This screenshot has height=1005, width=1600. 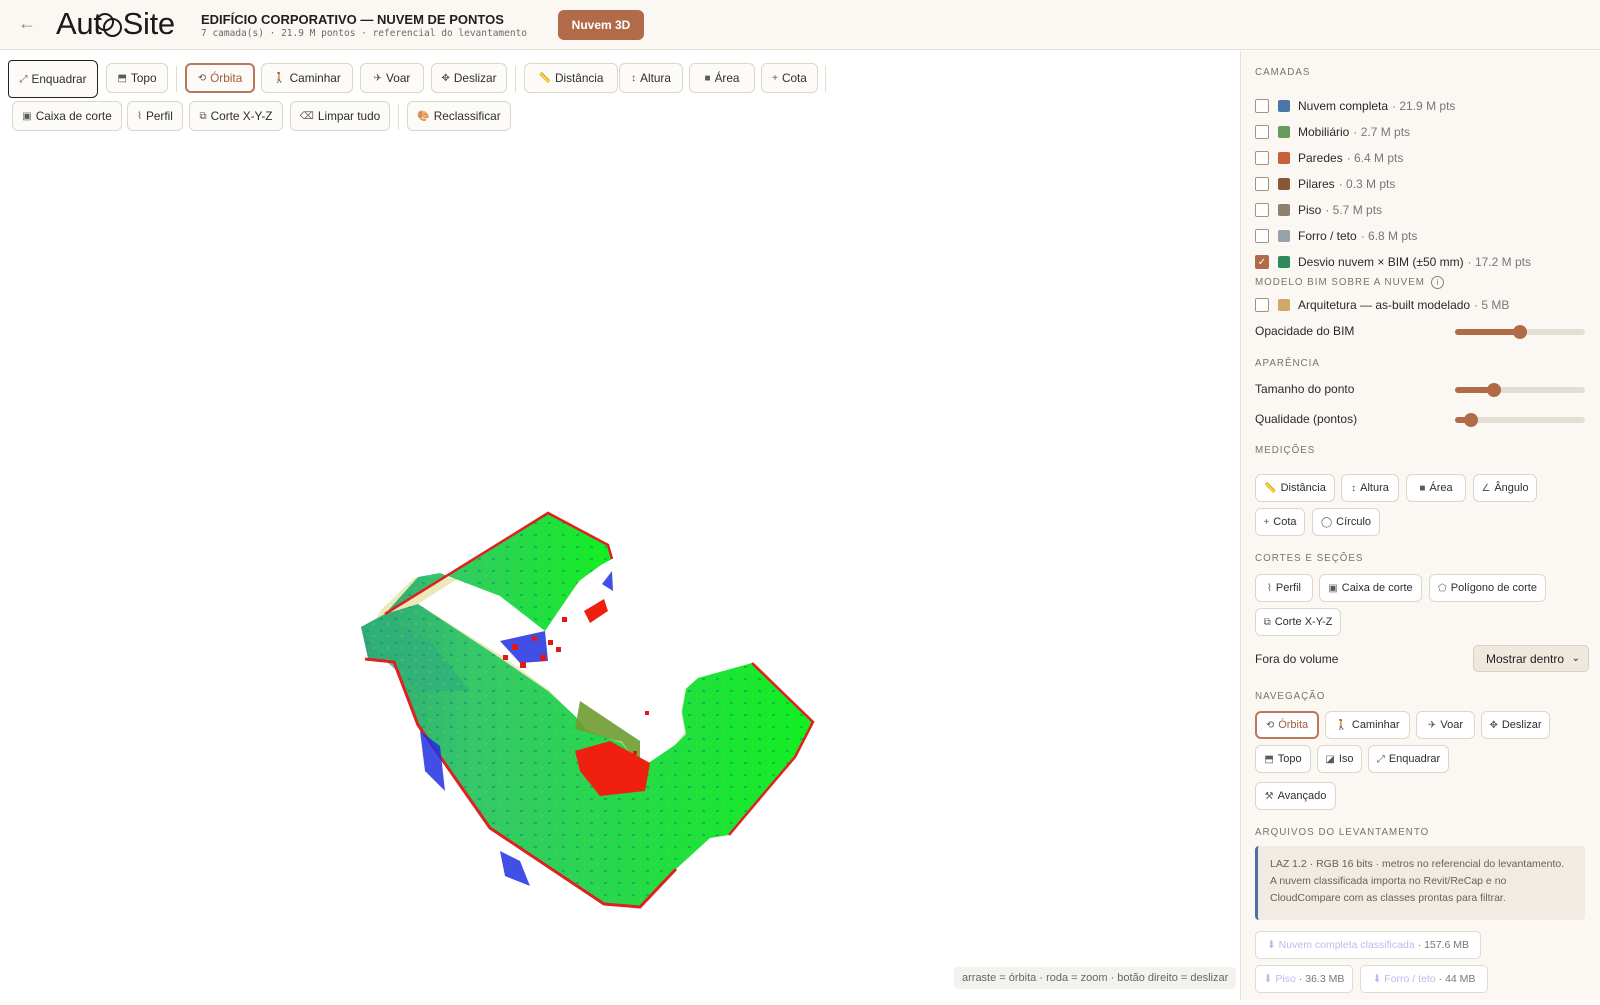 I want to click on fly-icon: ✈, so click(x=1432, y=725).